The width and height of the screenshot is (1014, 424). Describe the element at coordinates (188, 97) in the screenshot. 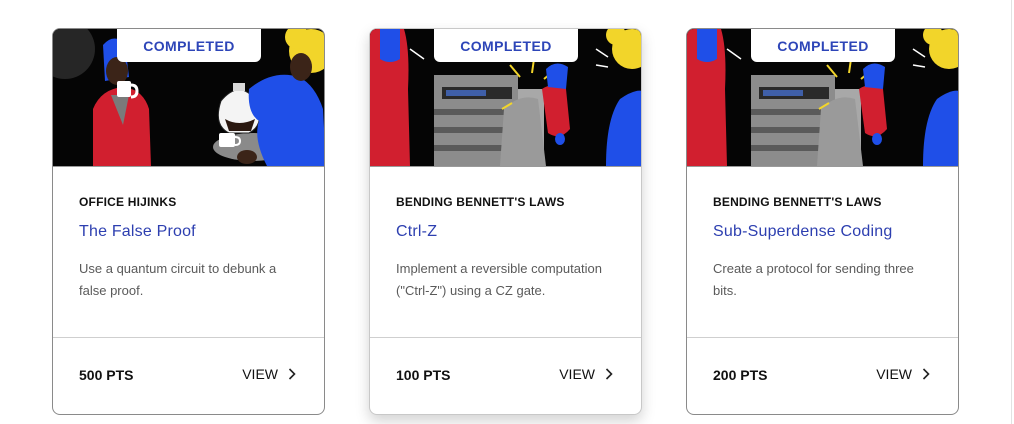

I see `coffee-illustration: COMPLETED` at that location.